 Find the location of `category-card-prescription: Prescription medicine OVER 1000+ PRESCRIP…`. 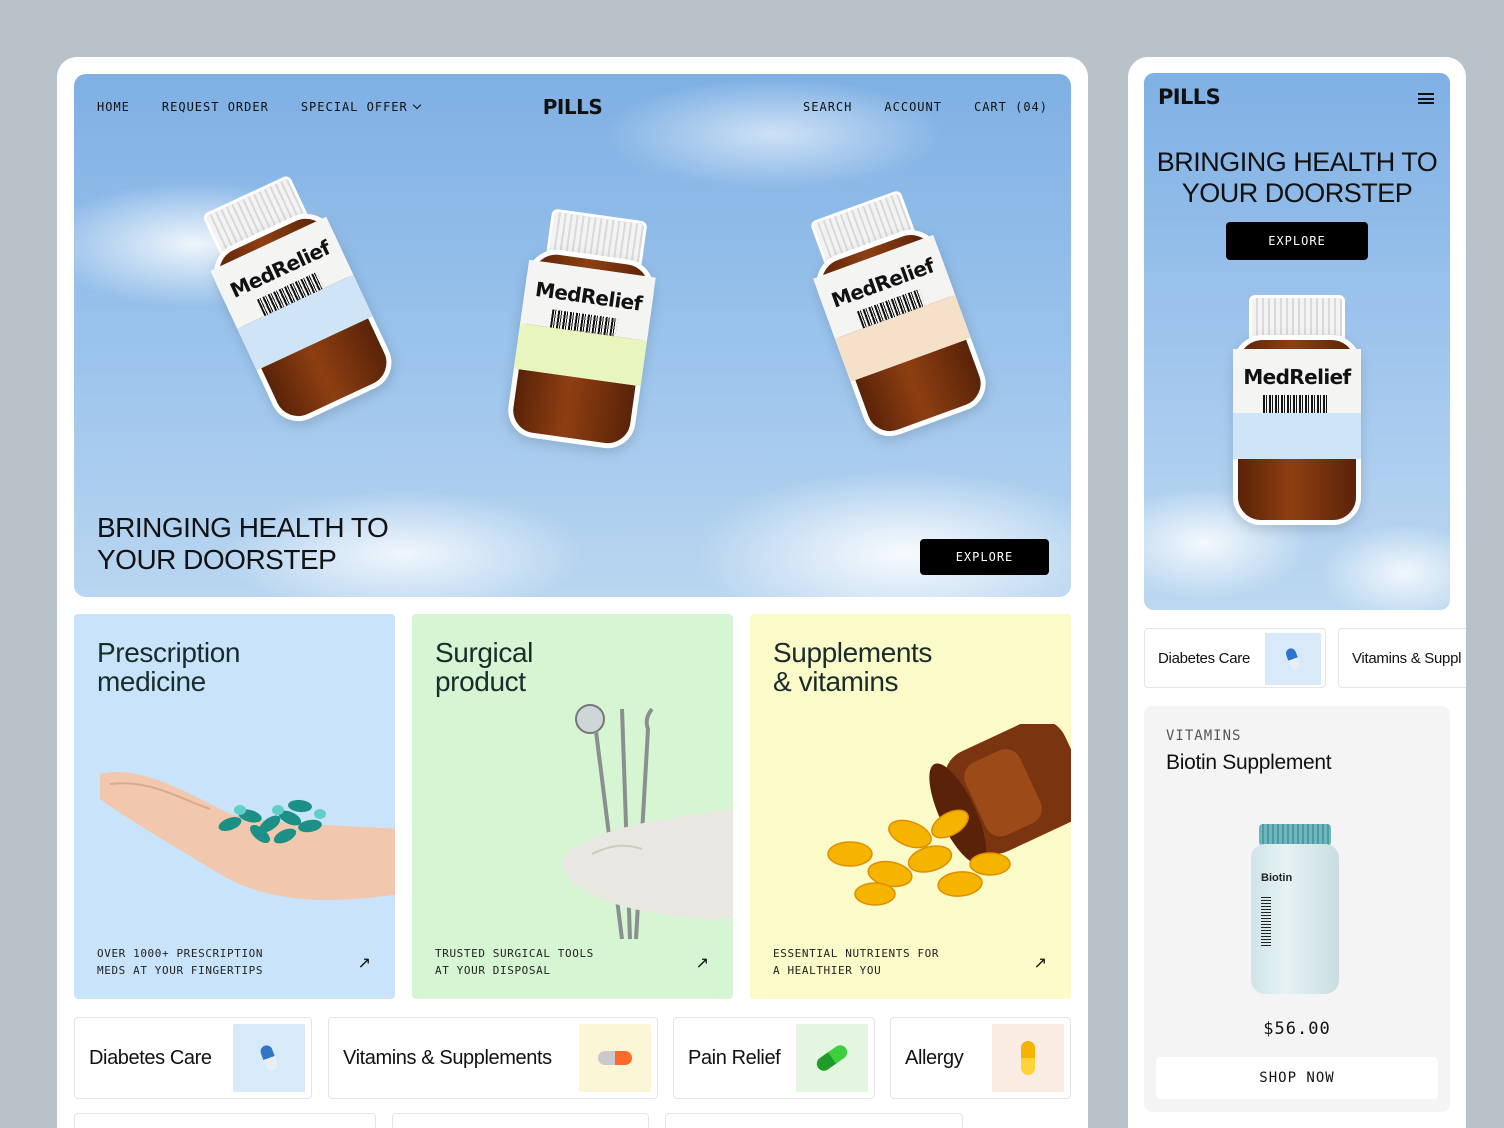

category-card-prescription: Prescription medicine OVER 1000+ PRESCRIP… is located at coordinates (234, 806).